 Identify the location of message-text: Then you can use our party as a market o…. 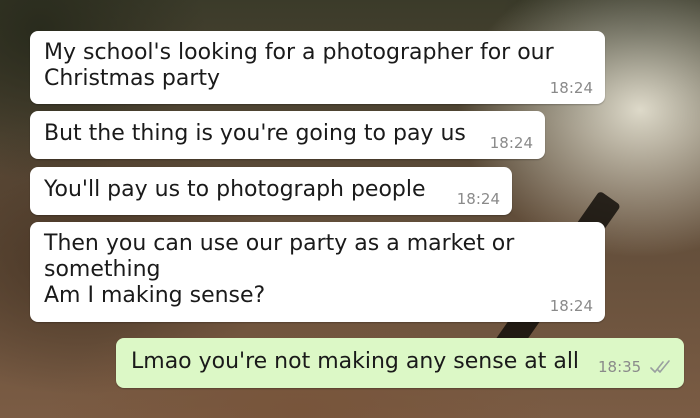
(279, 269).